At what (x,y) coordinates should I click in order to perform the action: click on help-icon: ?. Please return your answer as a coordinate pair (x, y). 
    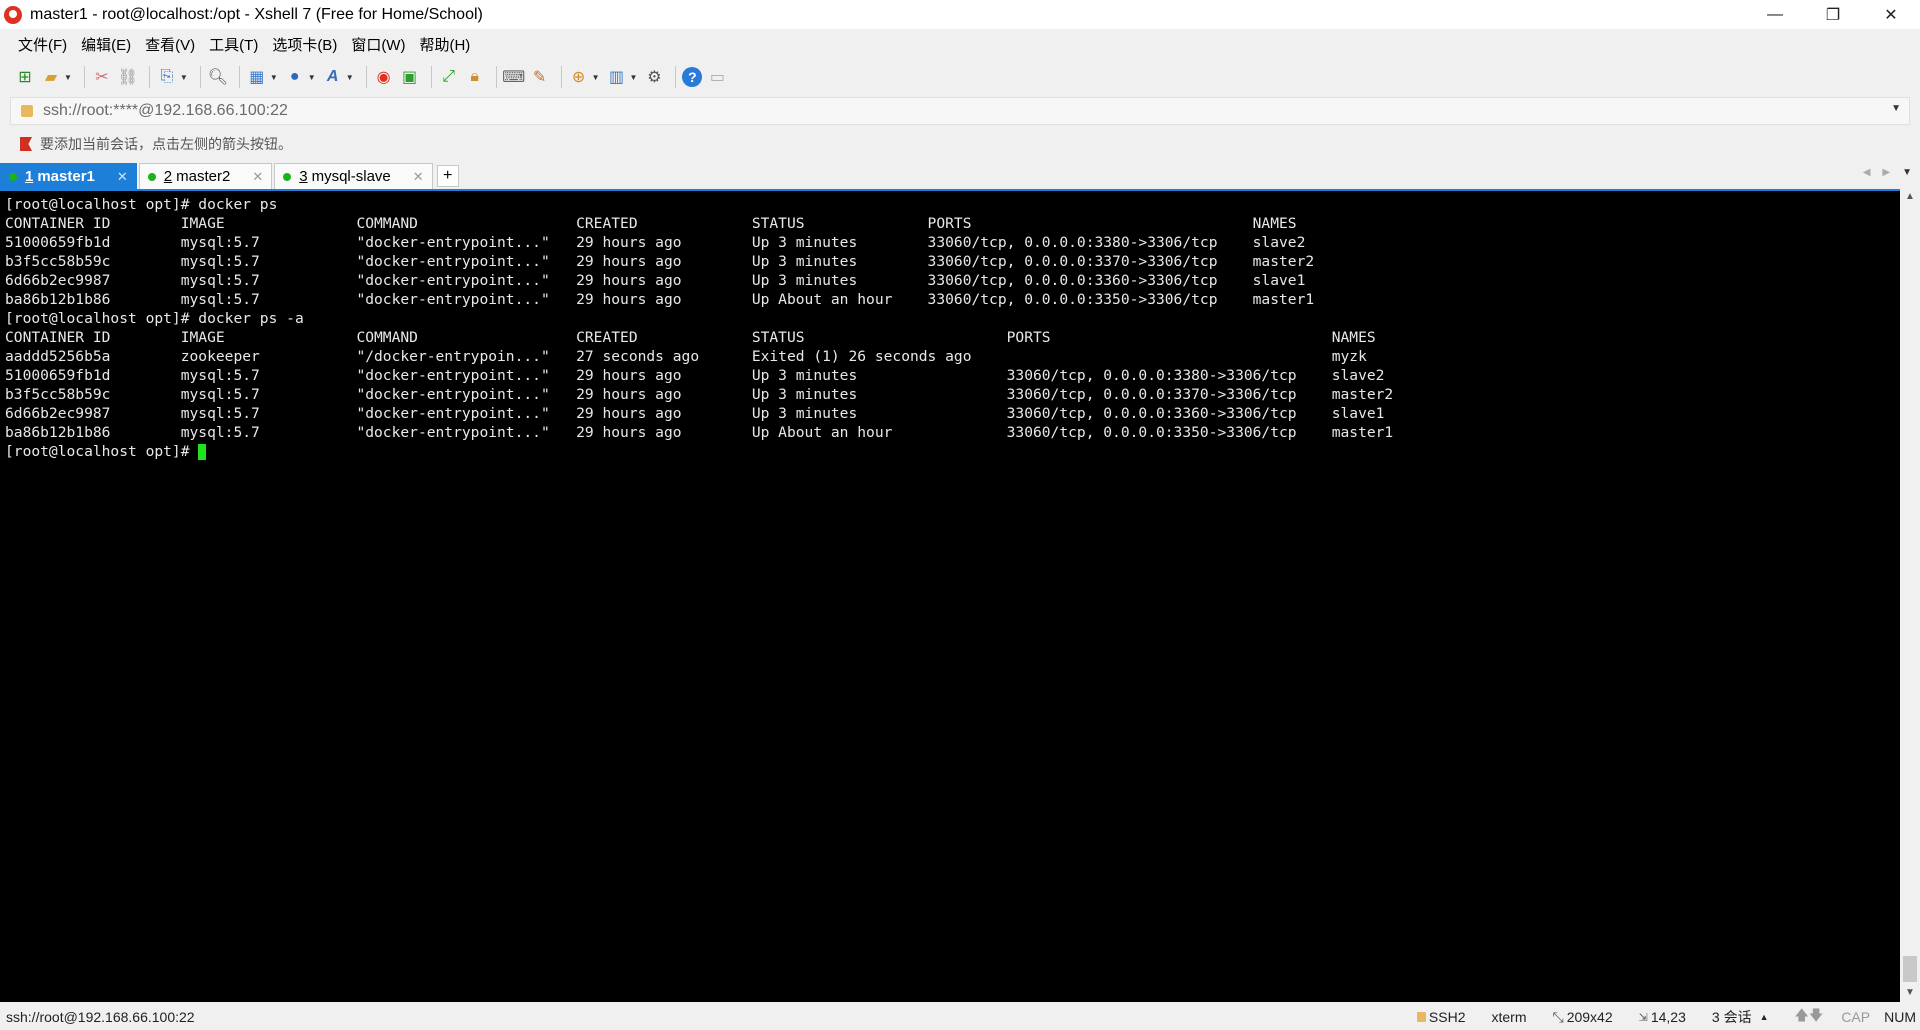
    Looking at the image, I should click on (692, 77).